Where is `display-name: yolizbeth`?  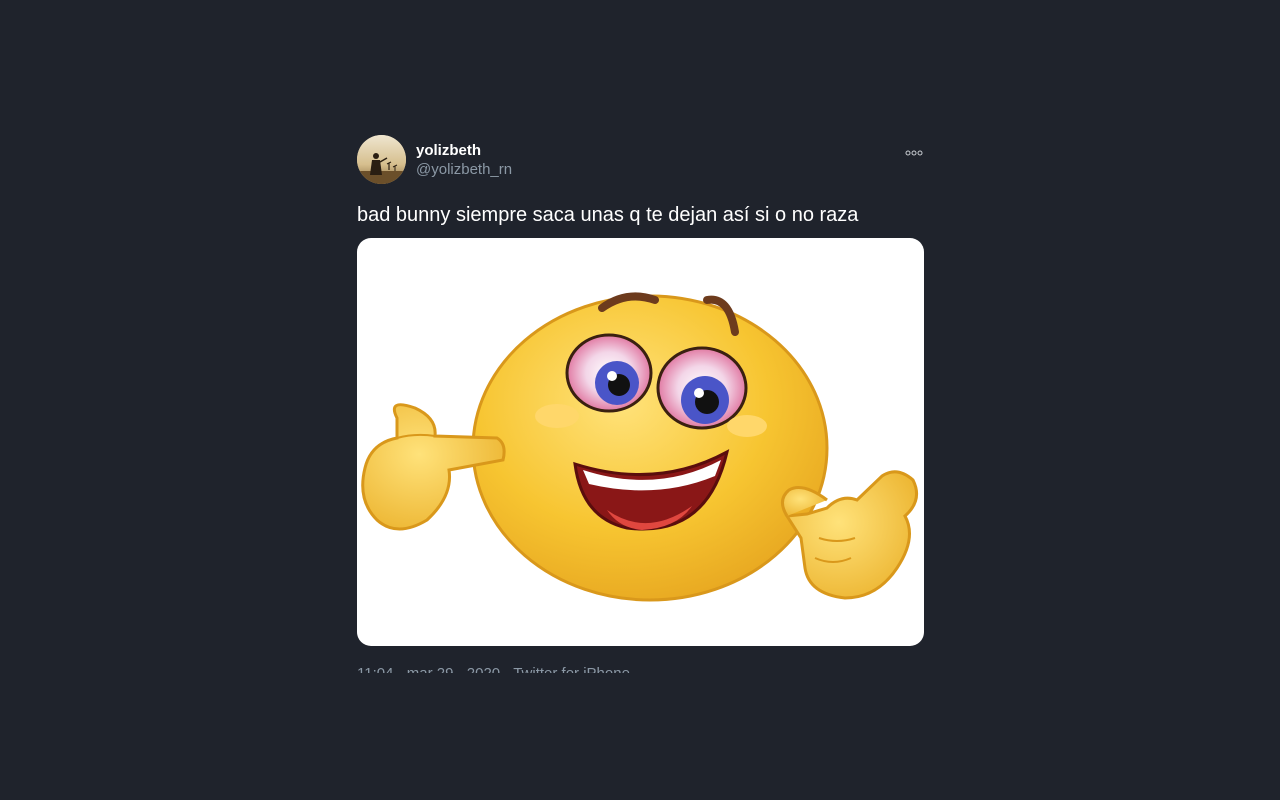
display-name: yolizbeth is located at coordinates (464, 151).